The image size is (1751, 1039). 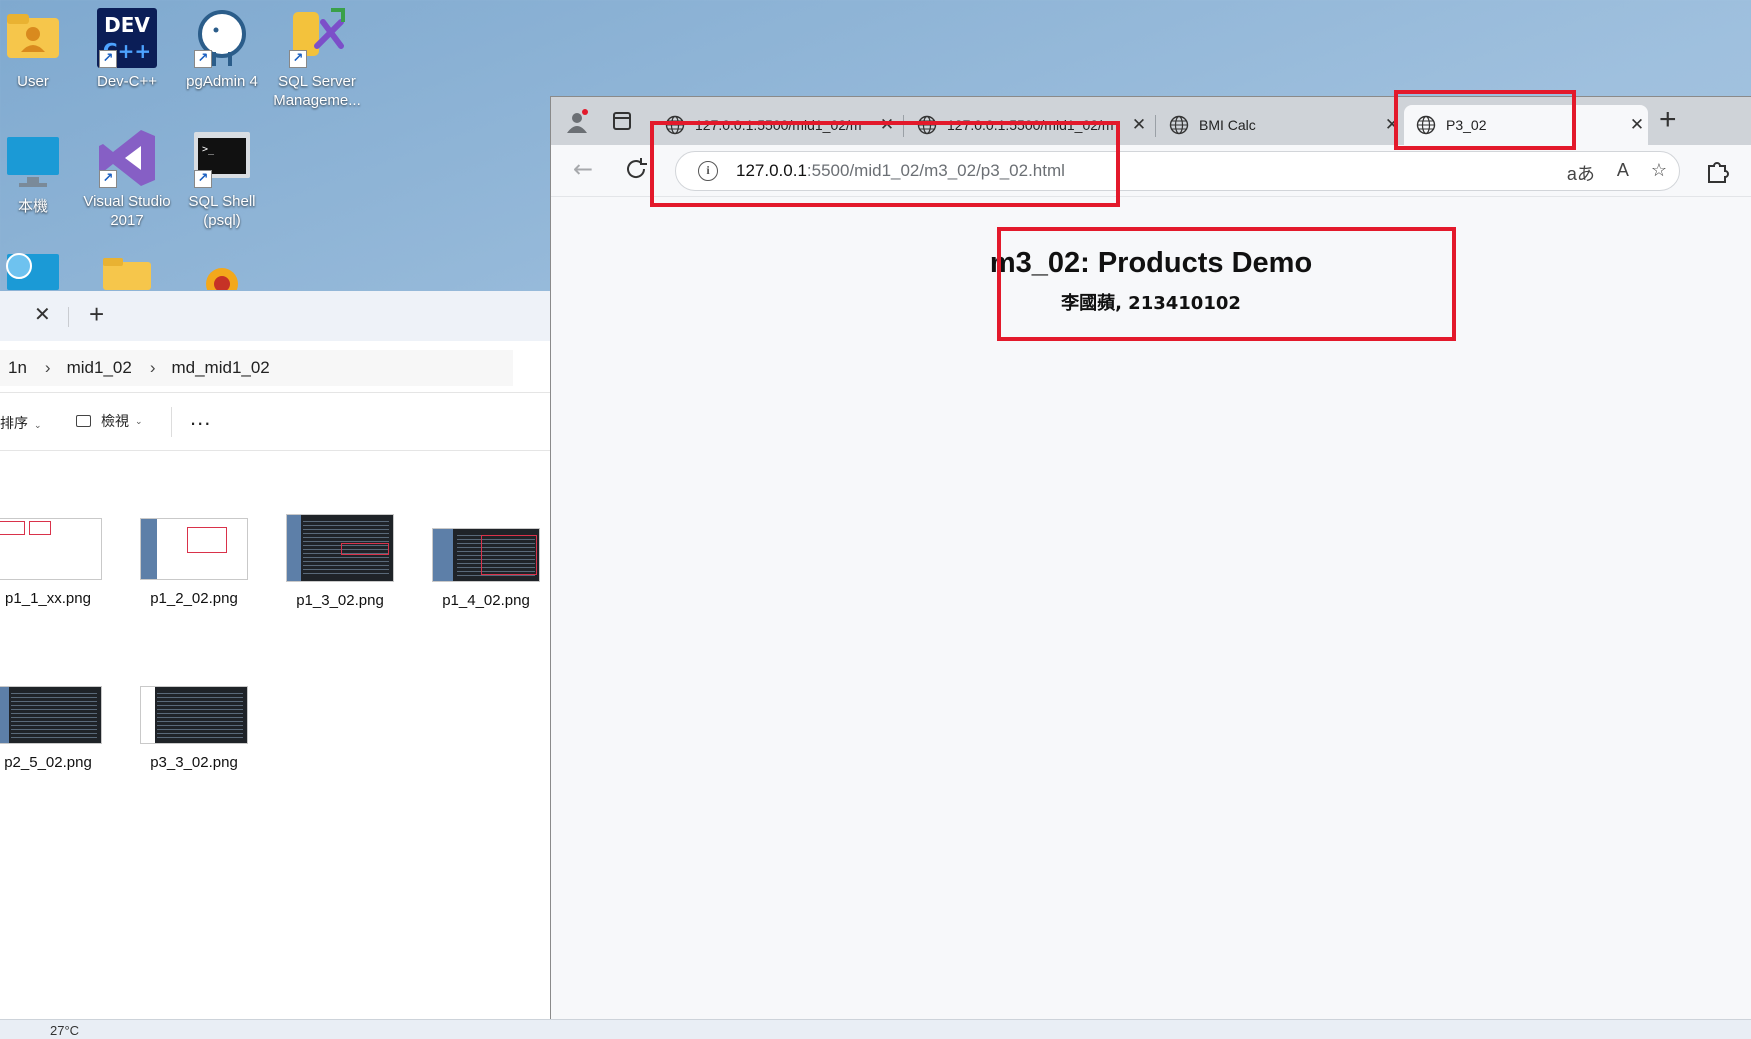 I want to click on file-item: p2_5_02.png, so click(x=59, y=728).